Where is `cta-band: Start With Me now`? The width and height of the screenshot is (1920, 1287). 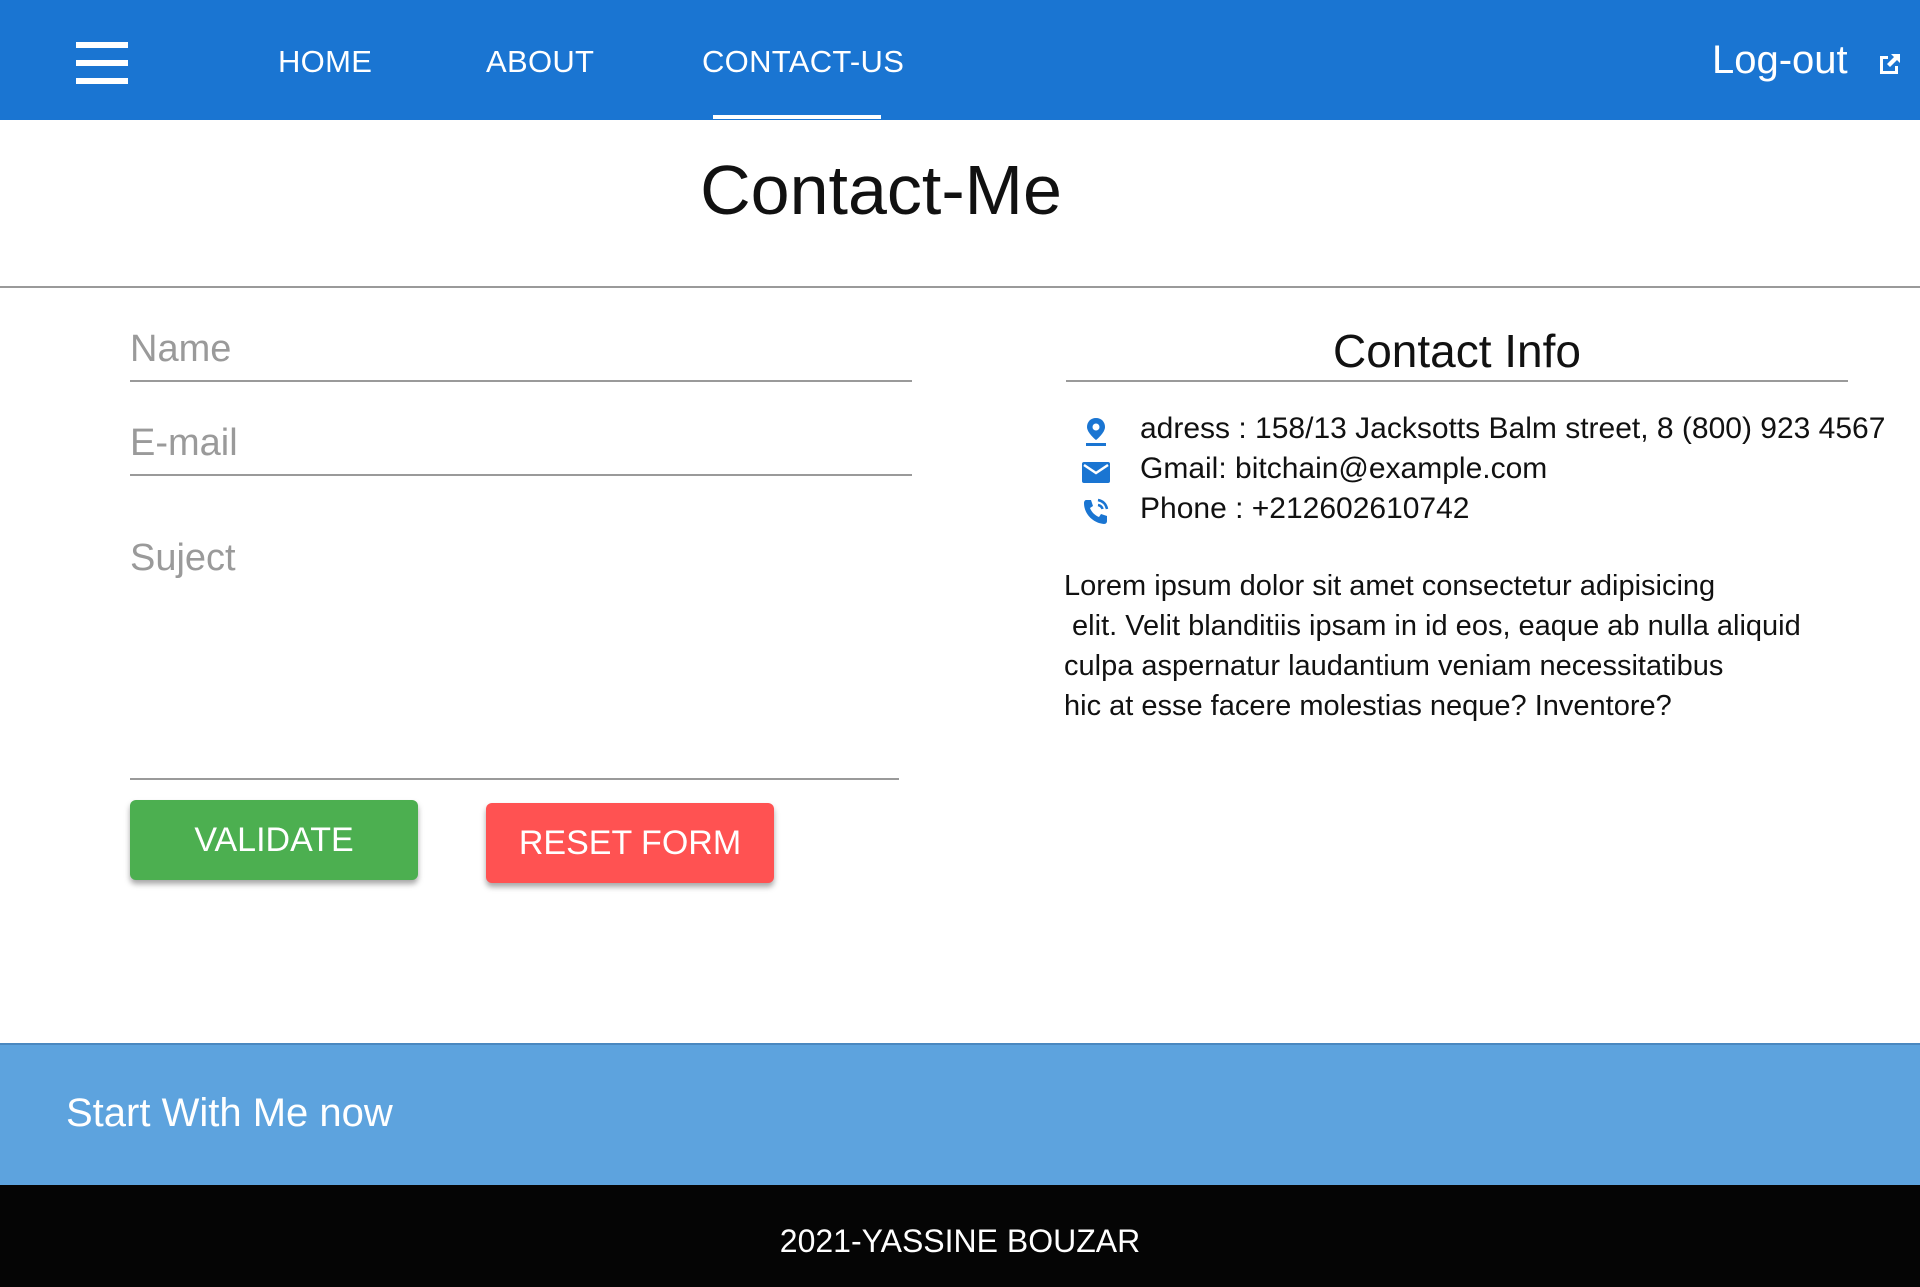
cta-band: Start With Me now is located at coordinates (960, 1114).